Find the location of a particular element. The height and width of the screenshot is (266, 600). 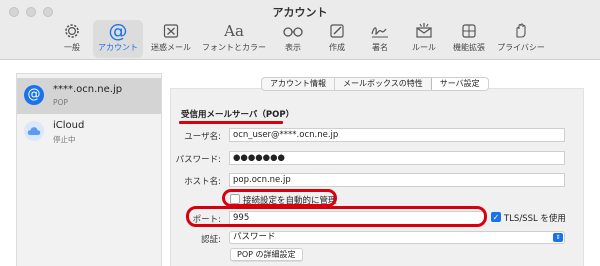

tab-composing-label: 作成 is located at coordinates (337, 47).